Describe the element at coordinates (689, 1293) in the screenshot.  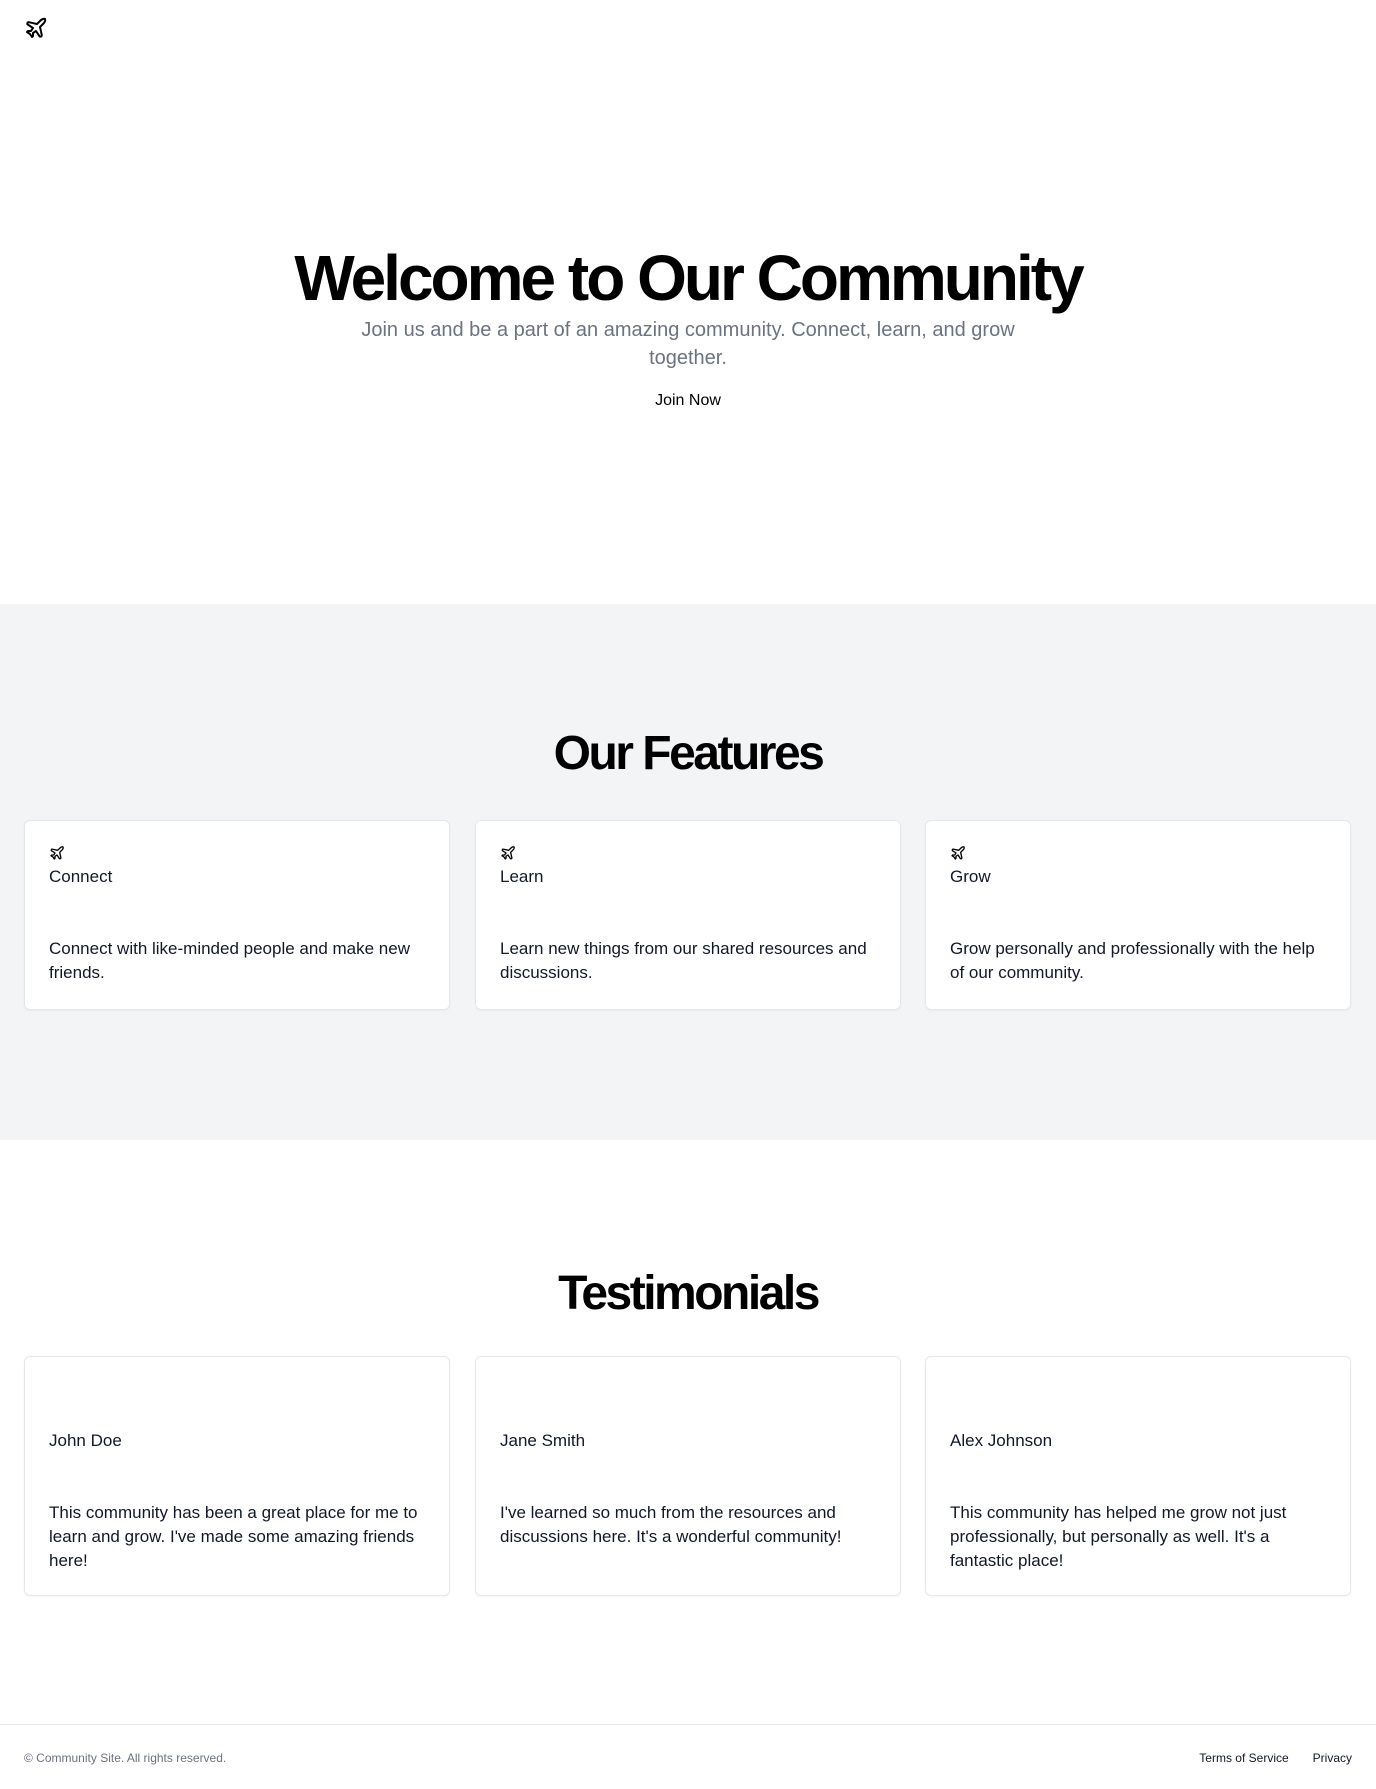
I see `testimonials-title: Testimonials` at that location.